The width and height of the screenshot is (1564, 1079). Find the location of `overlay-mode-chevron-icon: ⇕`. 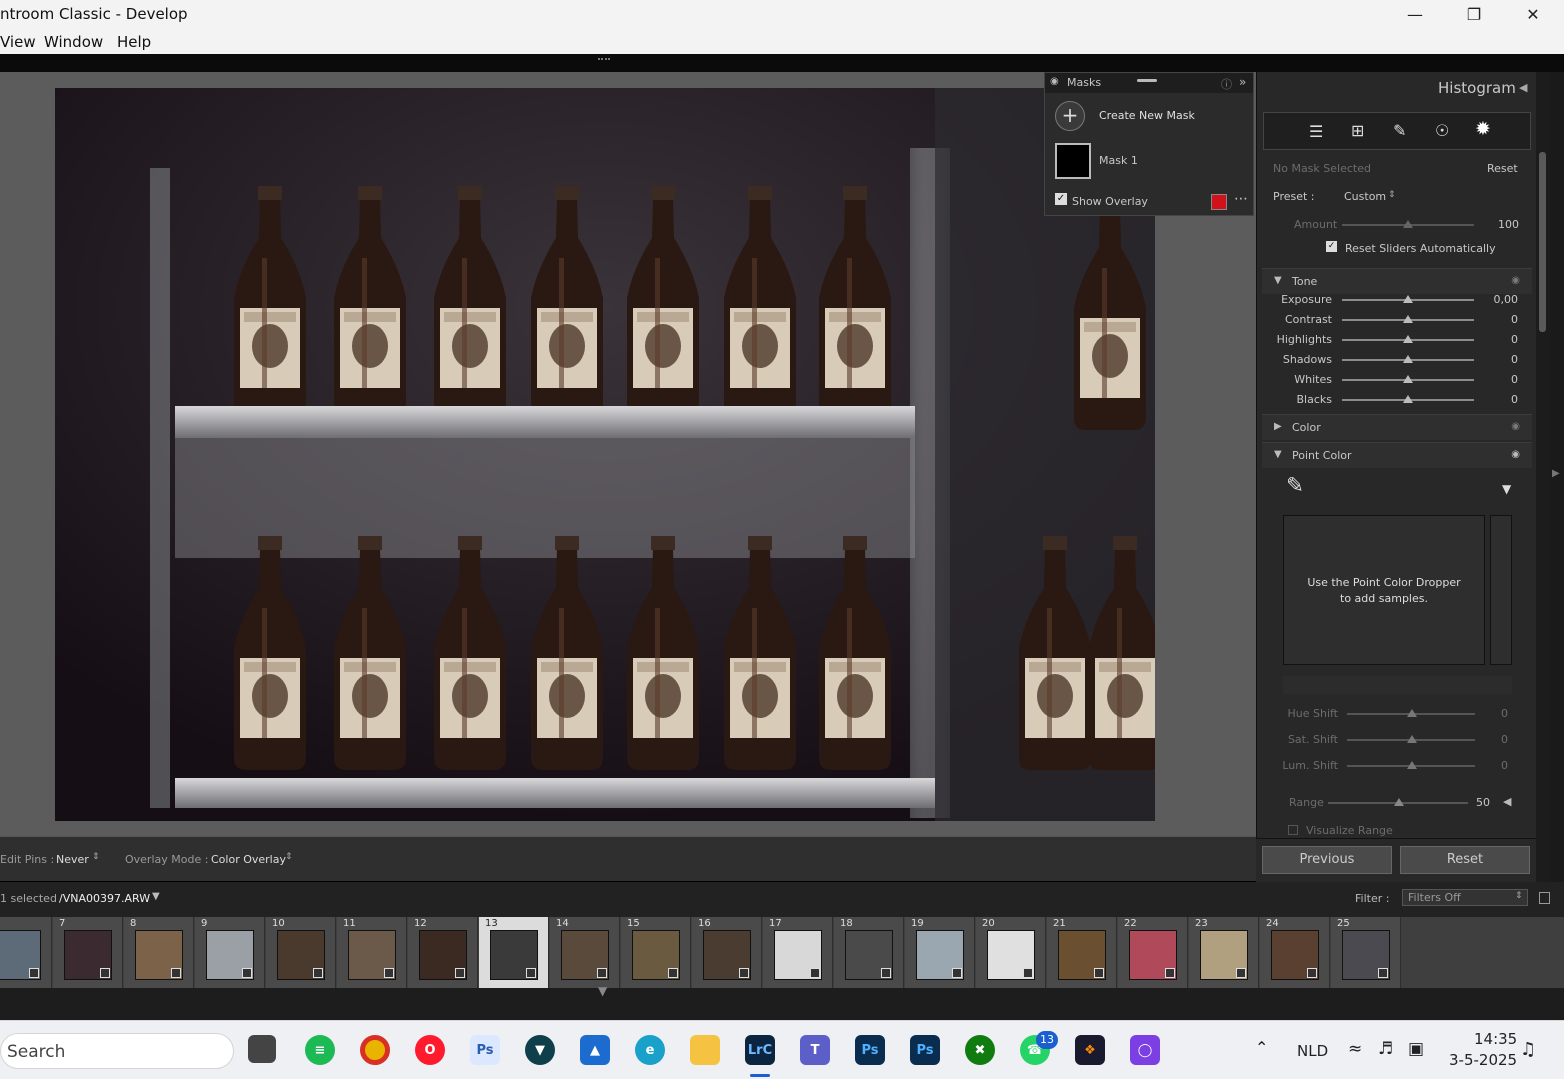

overlay-mode-chevron-icon: ⇕ is located at coordinates (289, 857).